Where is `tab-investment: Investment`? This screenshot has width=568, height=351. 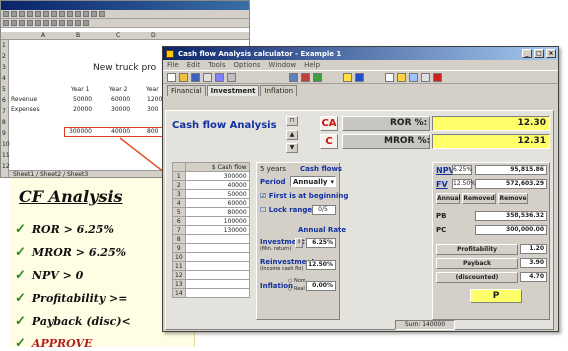 tab-investment: Investment is located at coordinates (233, 90).